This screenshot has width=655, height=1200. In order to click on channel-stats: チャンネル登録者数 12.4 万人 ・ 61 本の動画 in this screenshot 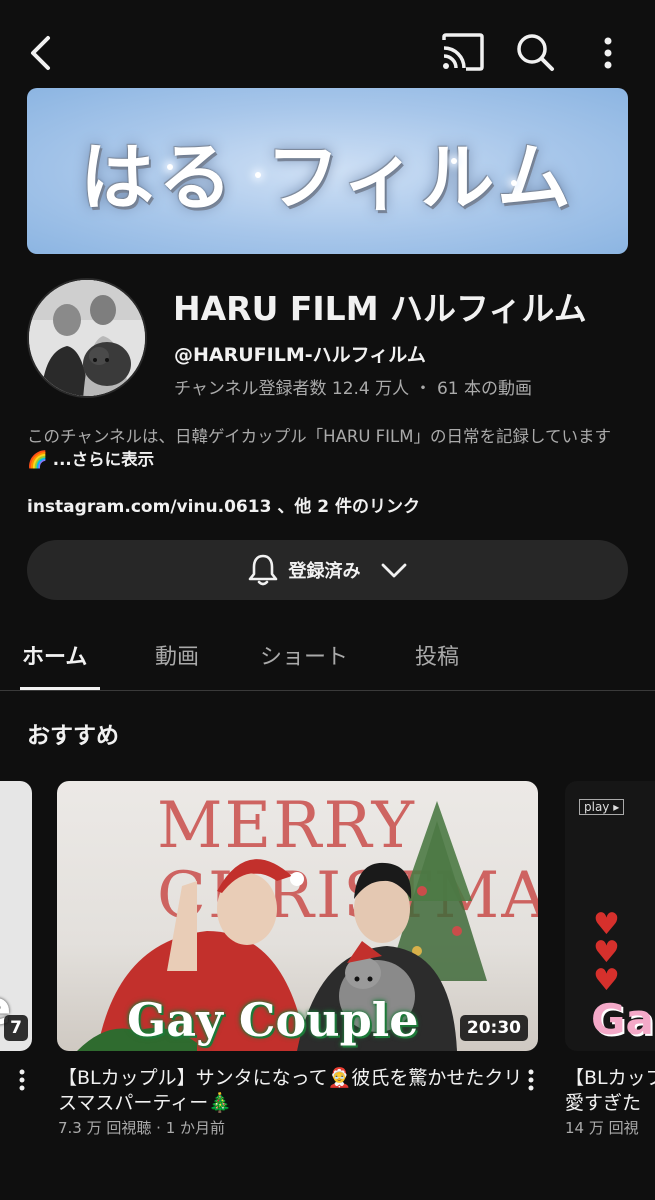, I will do `click(353, 389)`.